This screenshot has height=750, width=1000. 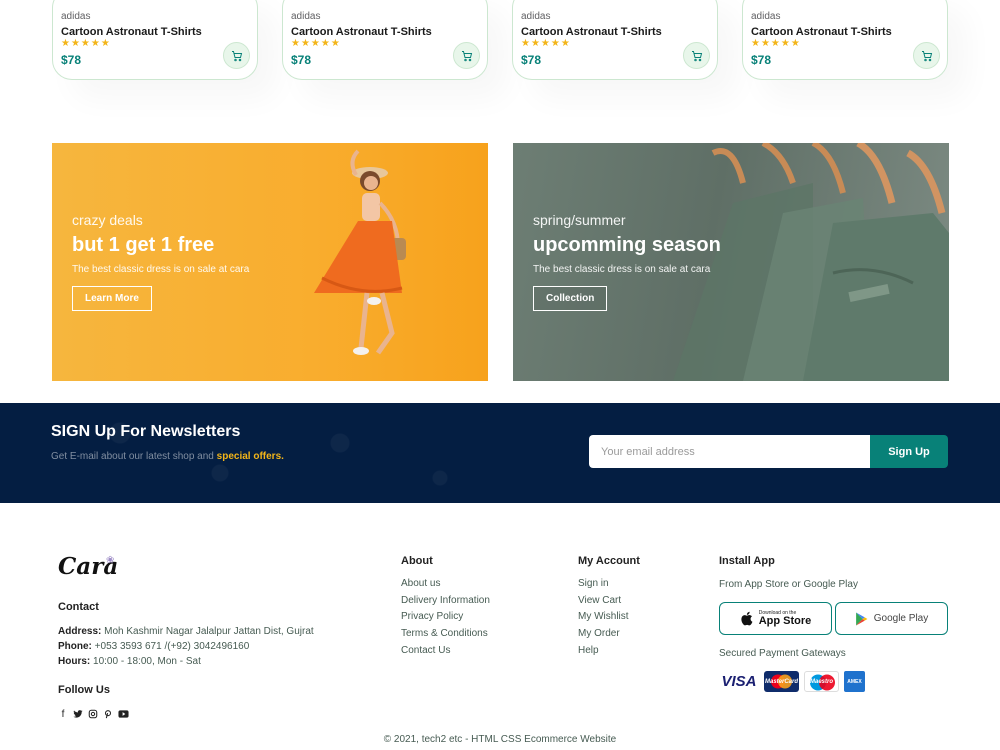 I want to click on view-cart-link: View Cart, so click(x=603, y=601).